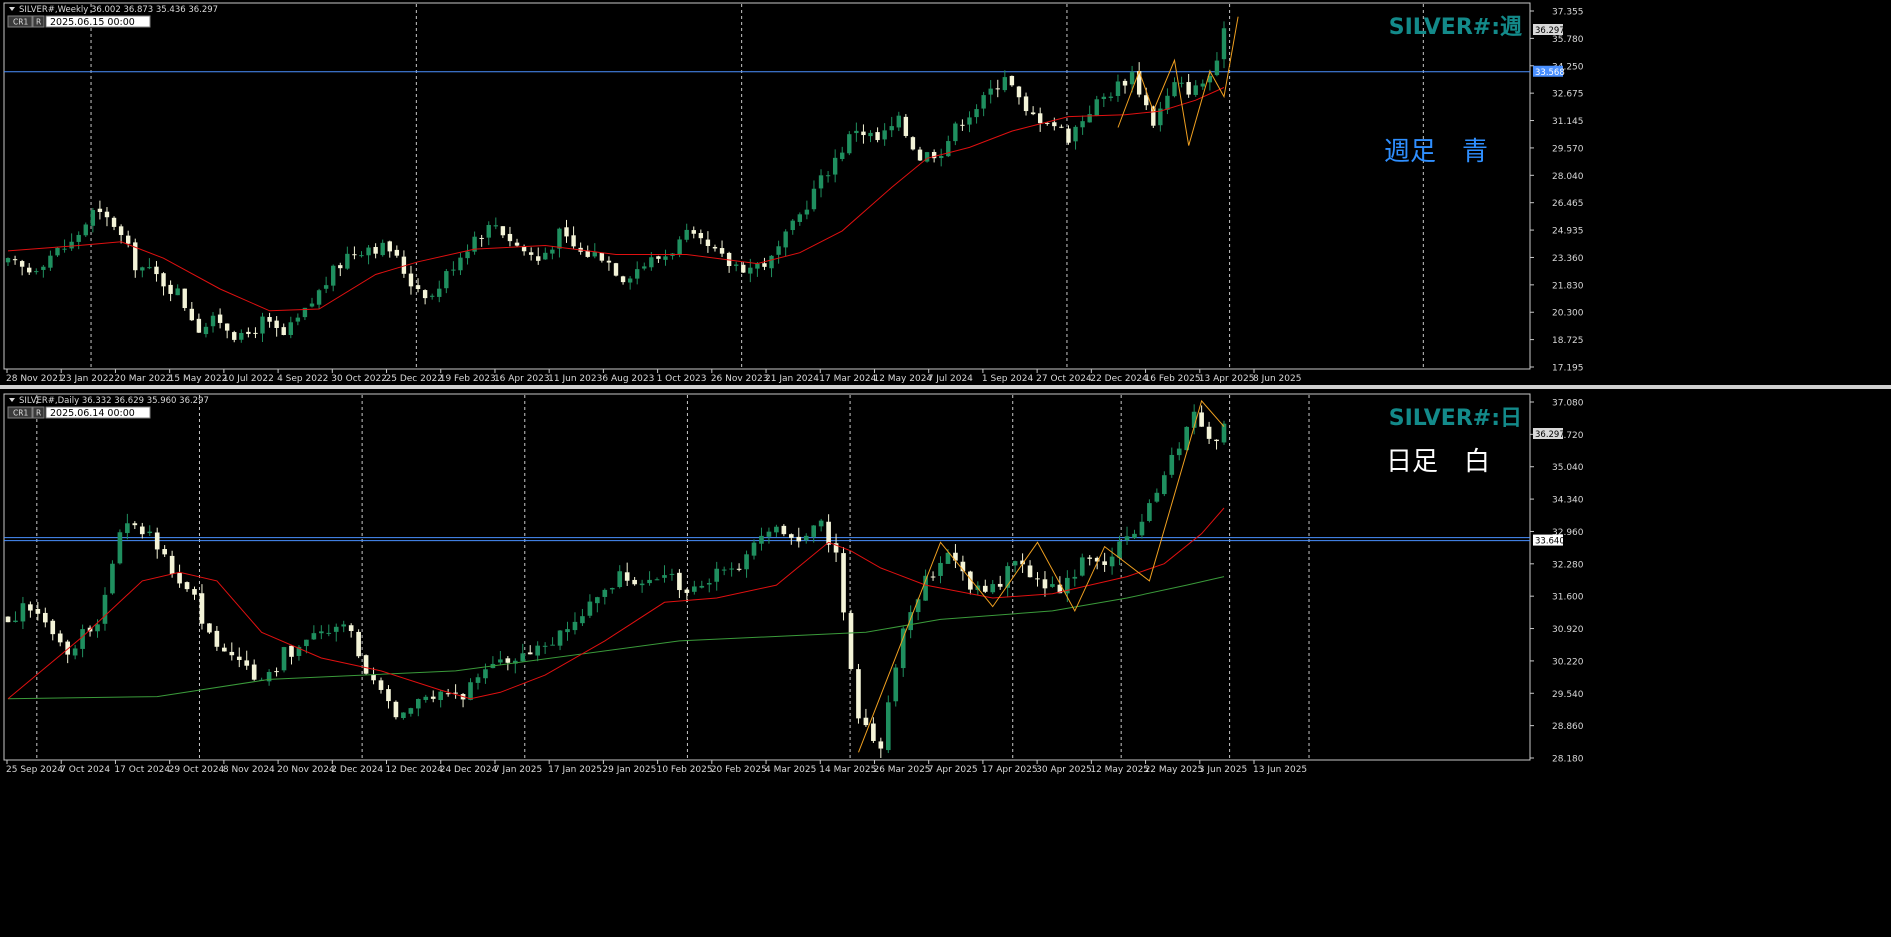 The image size is (1891, 937). What do you see at coordinates (847, 770) in the screenshot?
I see `x-tick-label: 14 Mar 2025` at bounding box center [847, 770].